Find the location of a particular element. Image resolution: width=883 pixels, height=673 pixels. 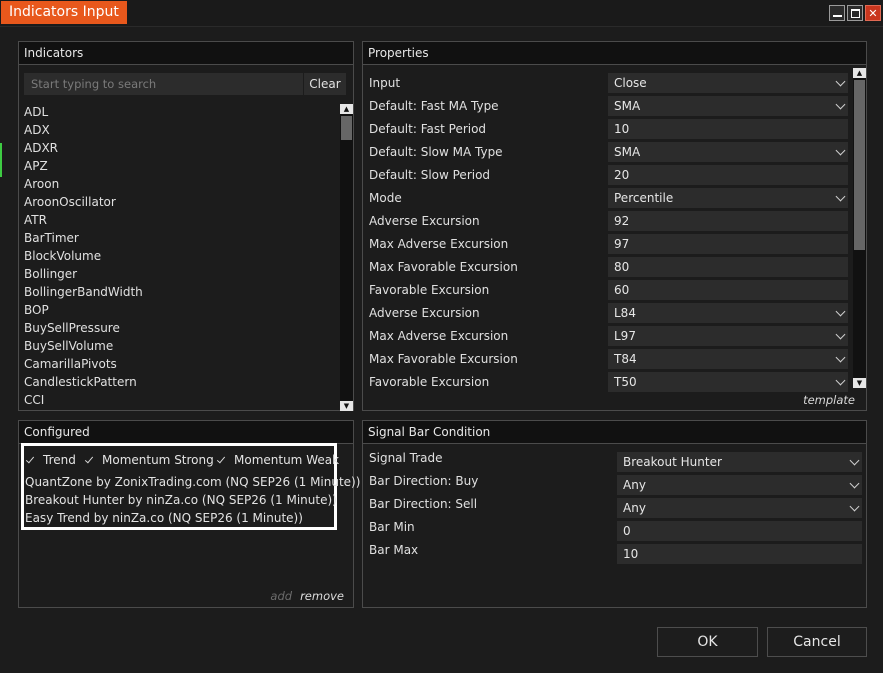

indicator-item: Aroon is located at coordinates (179, 184).